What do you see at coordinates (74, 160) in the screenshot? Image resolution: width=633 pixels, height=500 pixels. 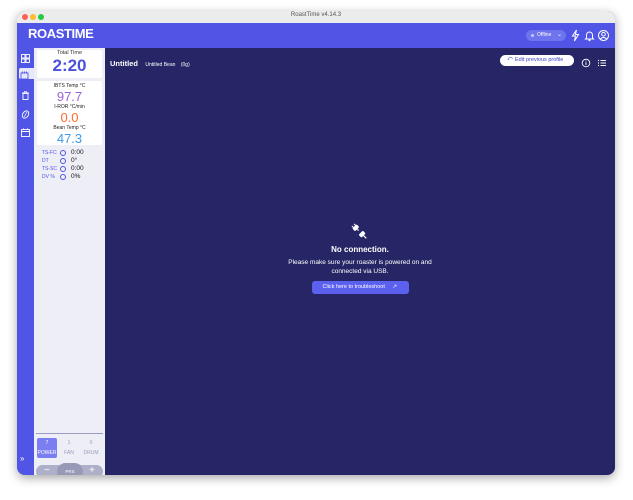 I see `stat-value: 0°` at bounding box center [74, 160].